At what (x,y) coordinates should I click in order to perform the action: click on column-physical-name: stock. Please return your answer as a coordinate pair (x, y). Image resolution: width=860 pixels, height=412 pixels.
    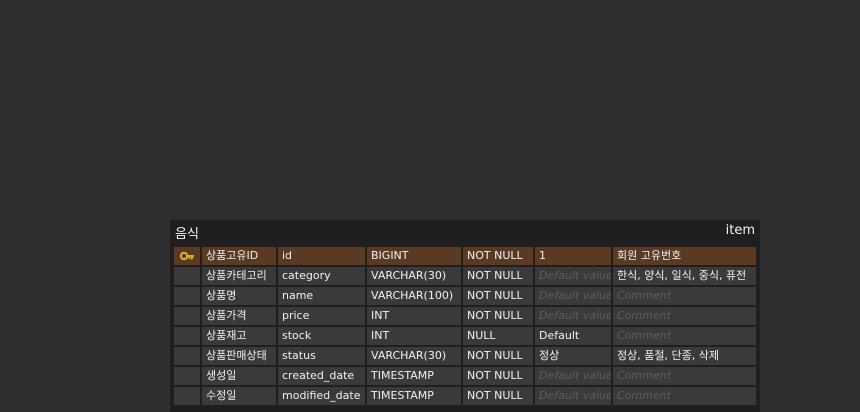
    Looking at the image, I should click on (321, 336).